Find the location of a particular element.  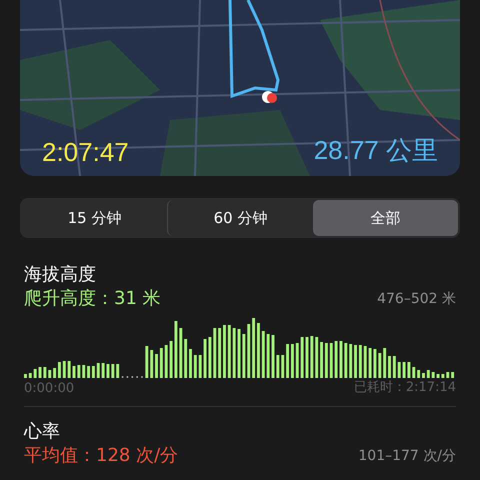

duration-text: 2:07:47 is located at coordinates (85, 152).